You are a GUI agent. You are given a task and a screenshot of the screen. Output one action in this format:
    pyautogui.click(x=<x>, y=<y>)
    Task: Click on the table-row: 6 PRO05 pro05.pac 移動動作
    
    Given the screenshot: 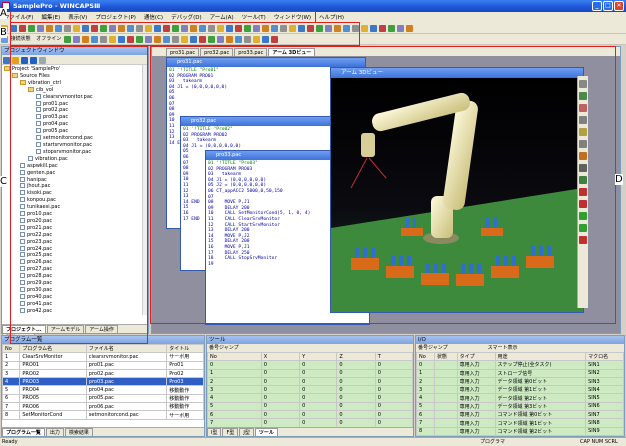 What is the action you would take?
    pyautogui.click(x=102, y=398)
    